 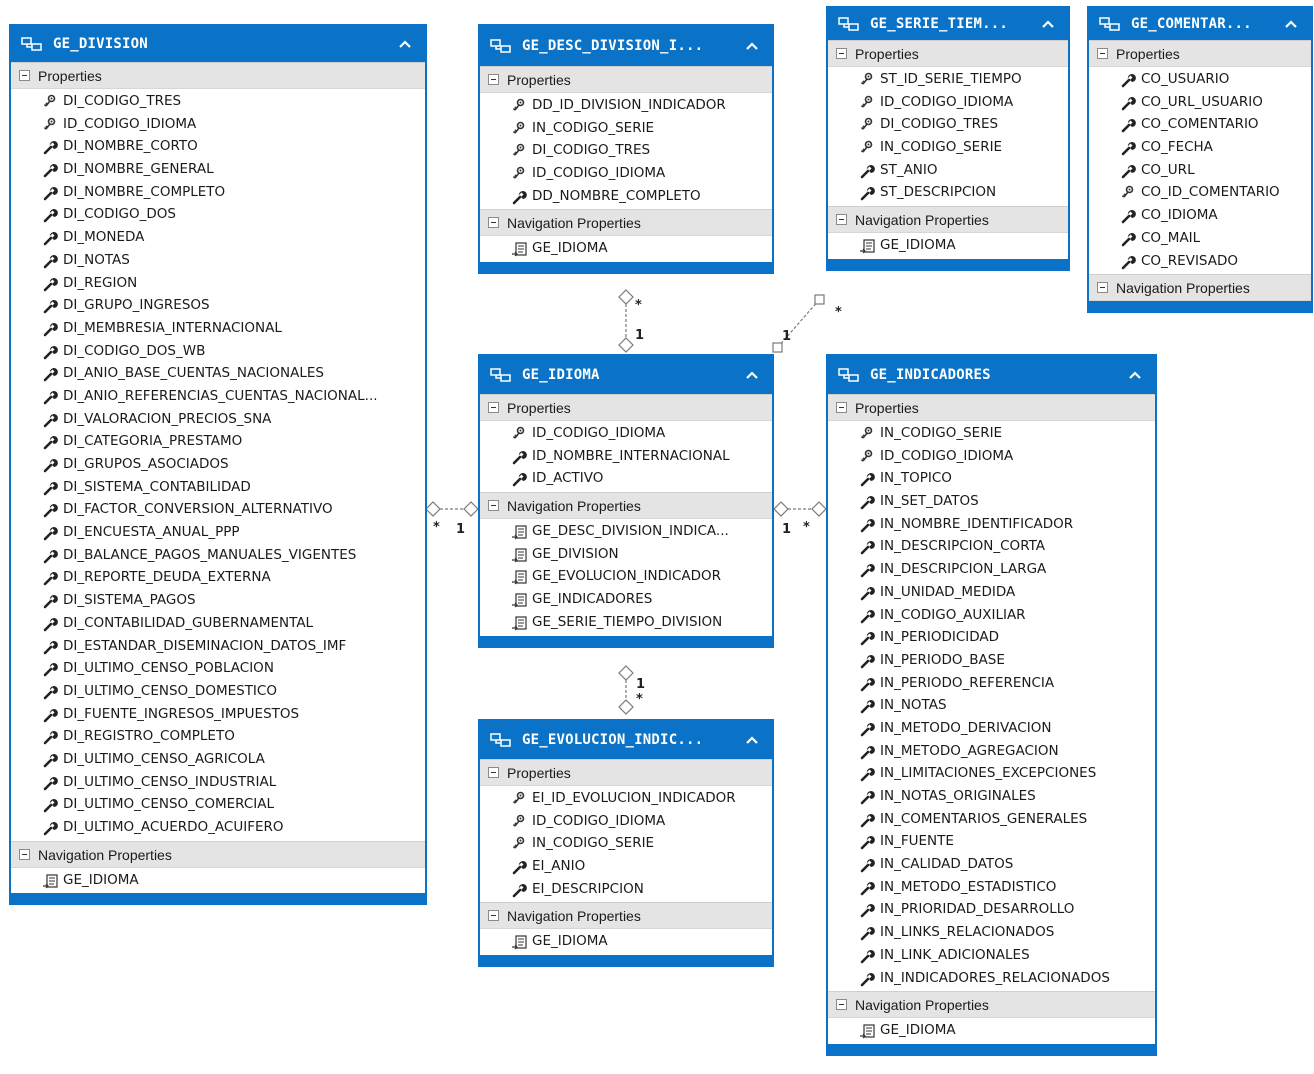 What do you see at coordinates (800, 519) in the screenshot?
I see `association-indicadores-idioma: * 1` at bounding box center [800, 519].